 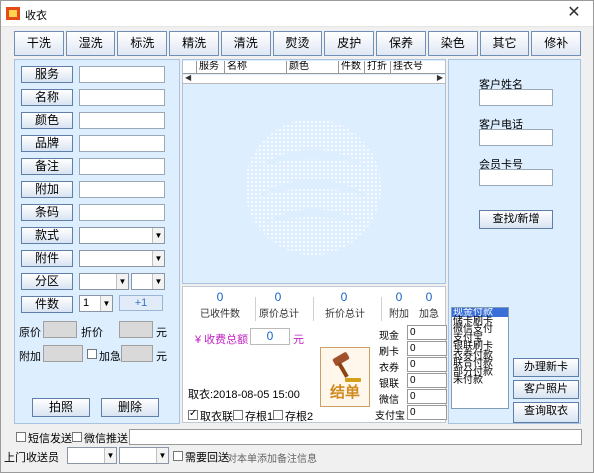 I want to click on card-input: 0, so click(x=427, y=348).